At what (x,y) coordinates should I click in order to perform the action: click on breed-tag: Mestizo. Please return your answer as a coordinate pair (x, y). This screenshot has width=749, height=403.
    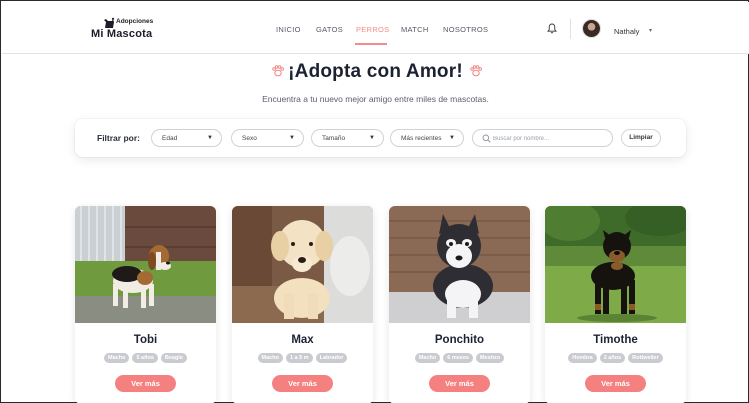
    Looking at the image, I should click on (490, 358).